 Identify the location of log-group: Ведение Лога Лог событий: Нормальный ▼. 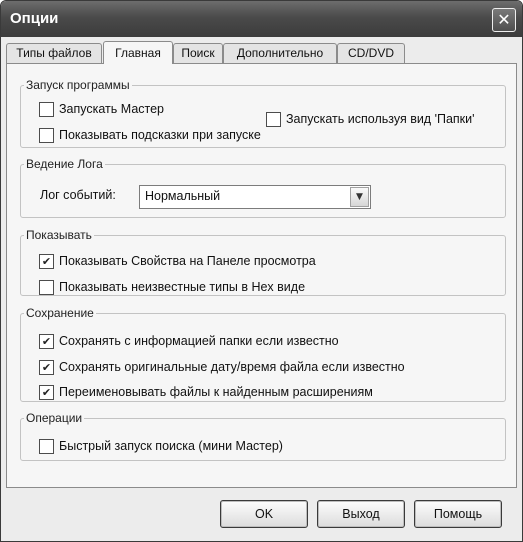
(263, 187).